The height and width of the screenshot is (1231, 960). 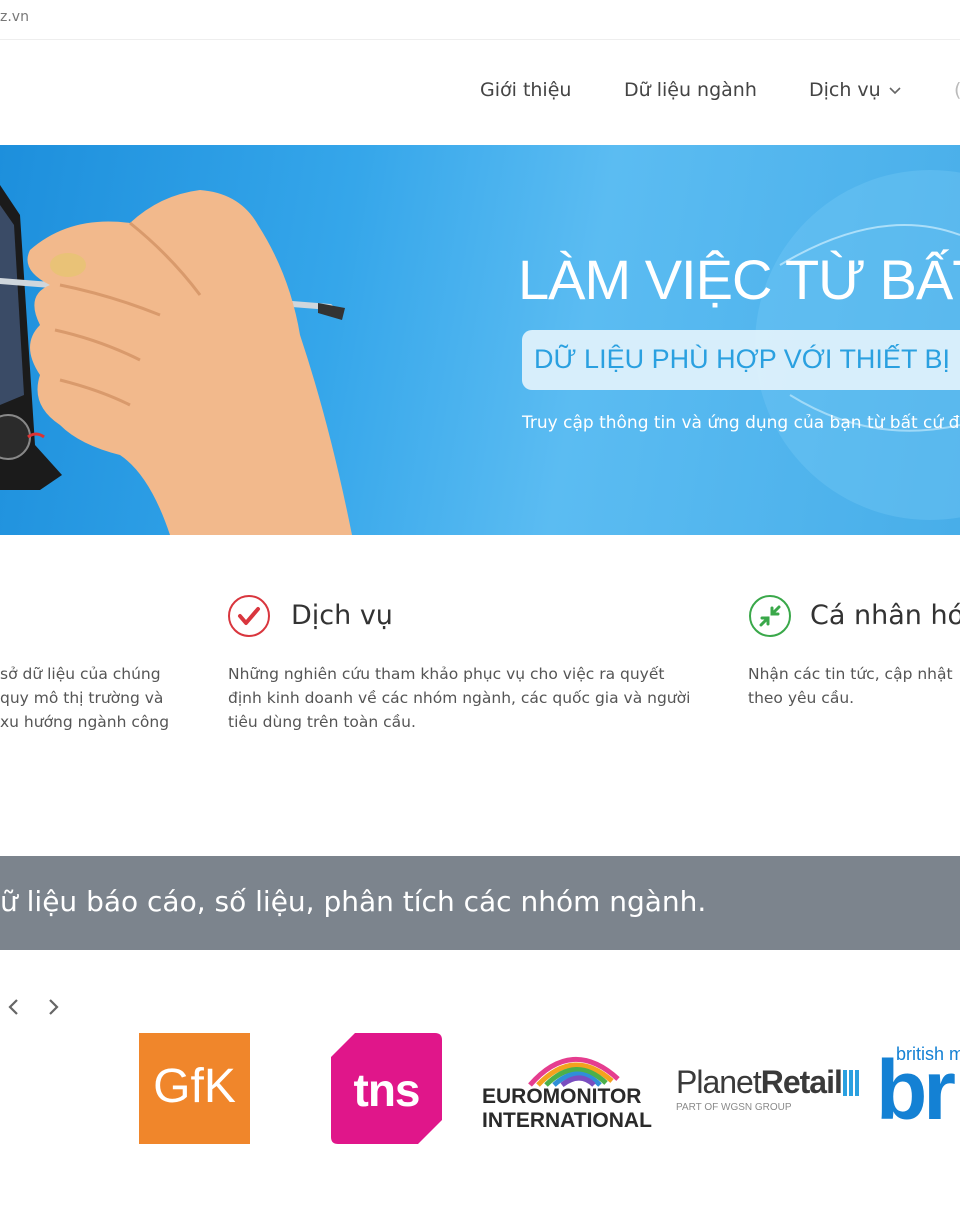 I want to click on main-nav: Giới thiệu Dữ liệu ngành Dịch vụ (, so click(x=480, y=93).